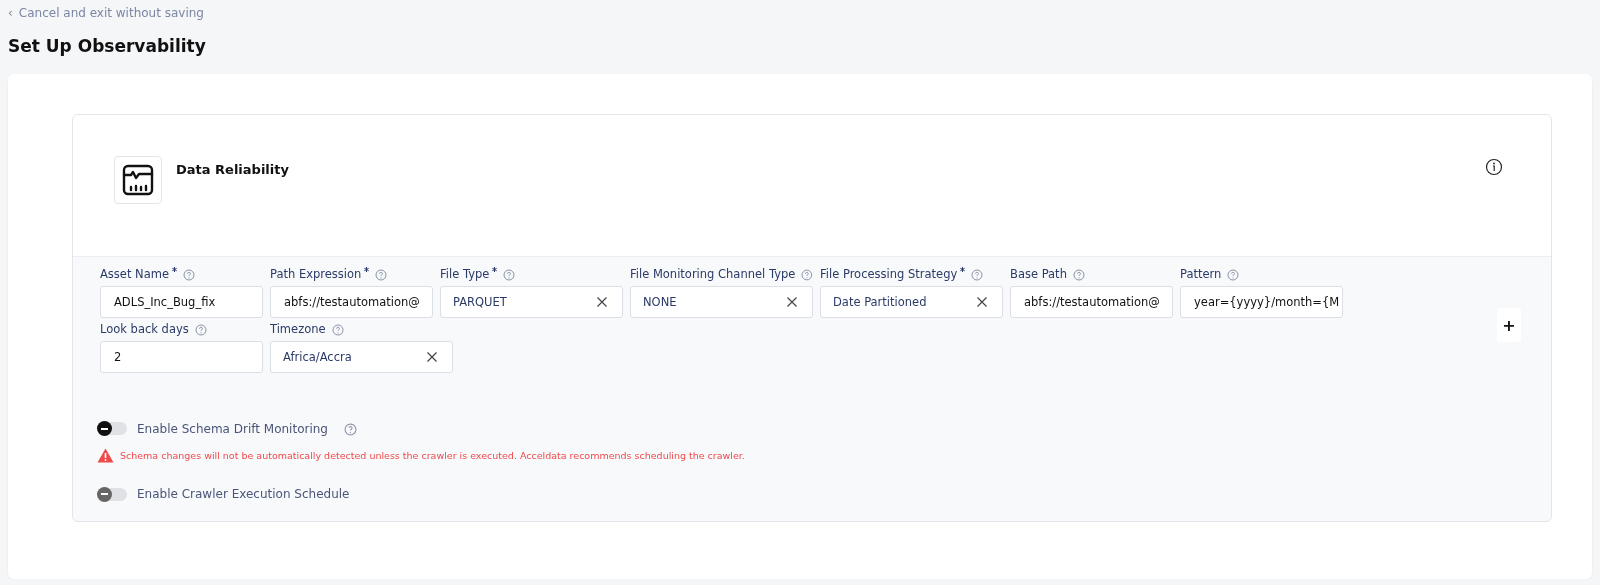 The height and width of the screenshot is (585, 1600). What do you see at coordinates (135, 274) in the screenshot?
I see `field-label: Asset Name` at bounding box center [135, 274].